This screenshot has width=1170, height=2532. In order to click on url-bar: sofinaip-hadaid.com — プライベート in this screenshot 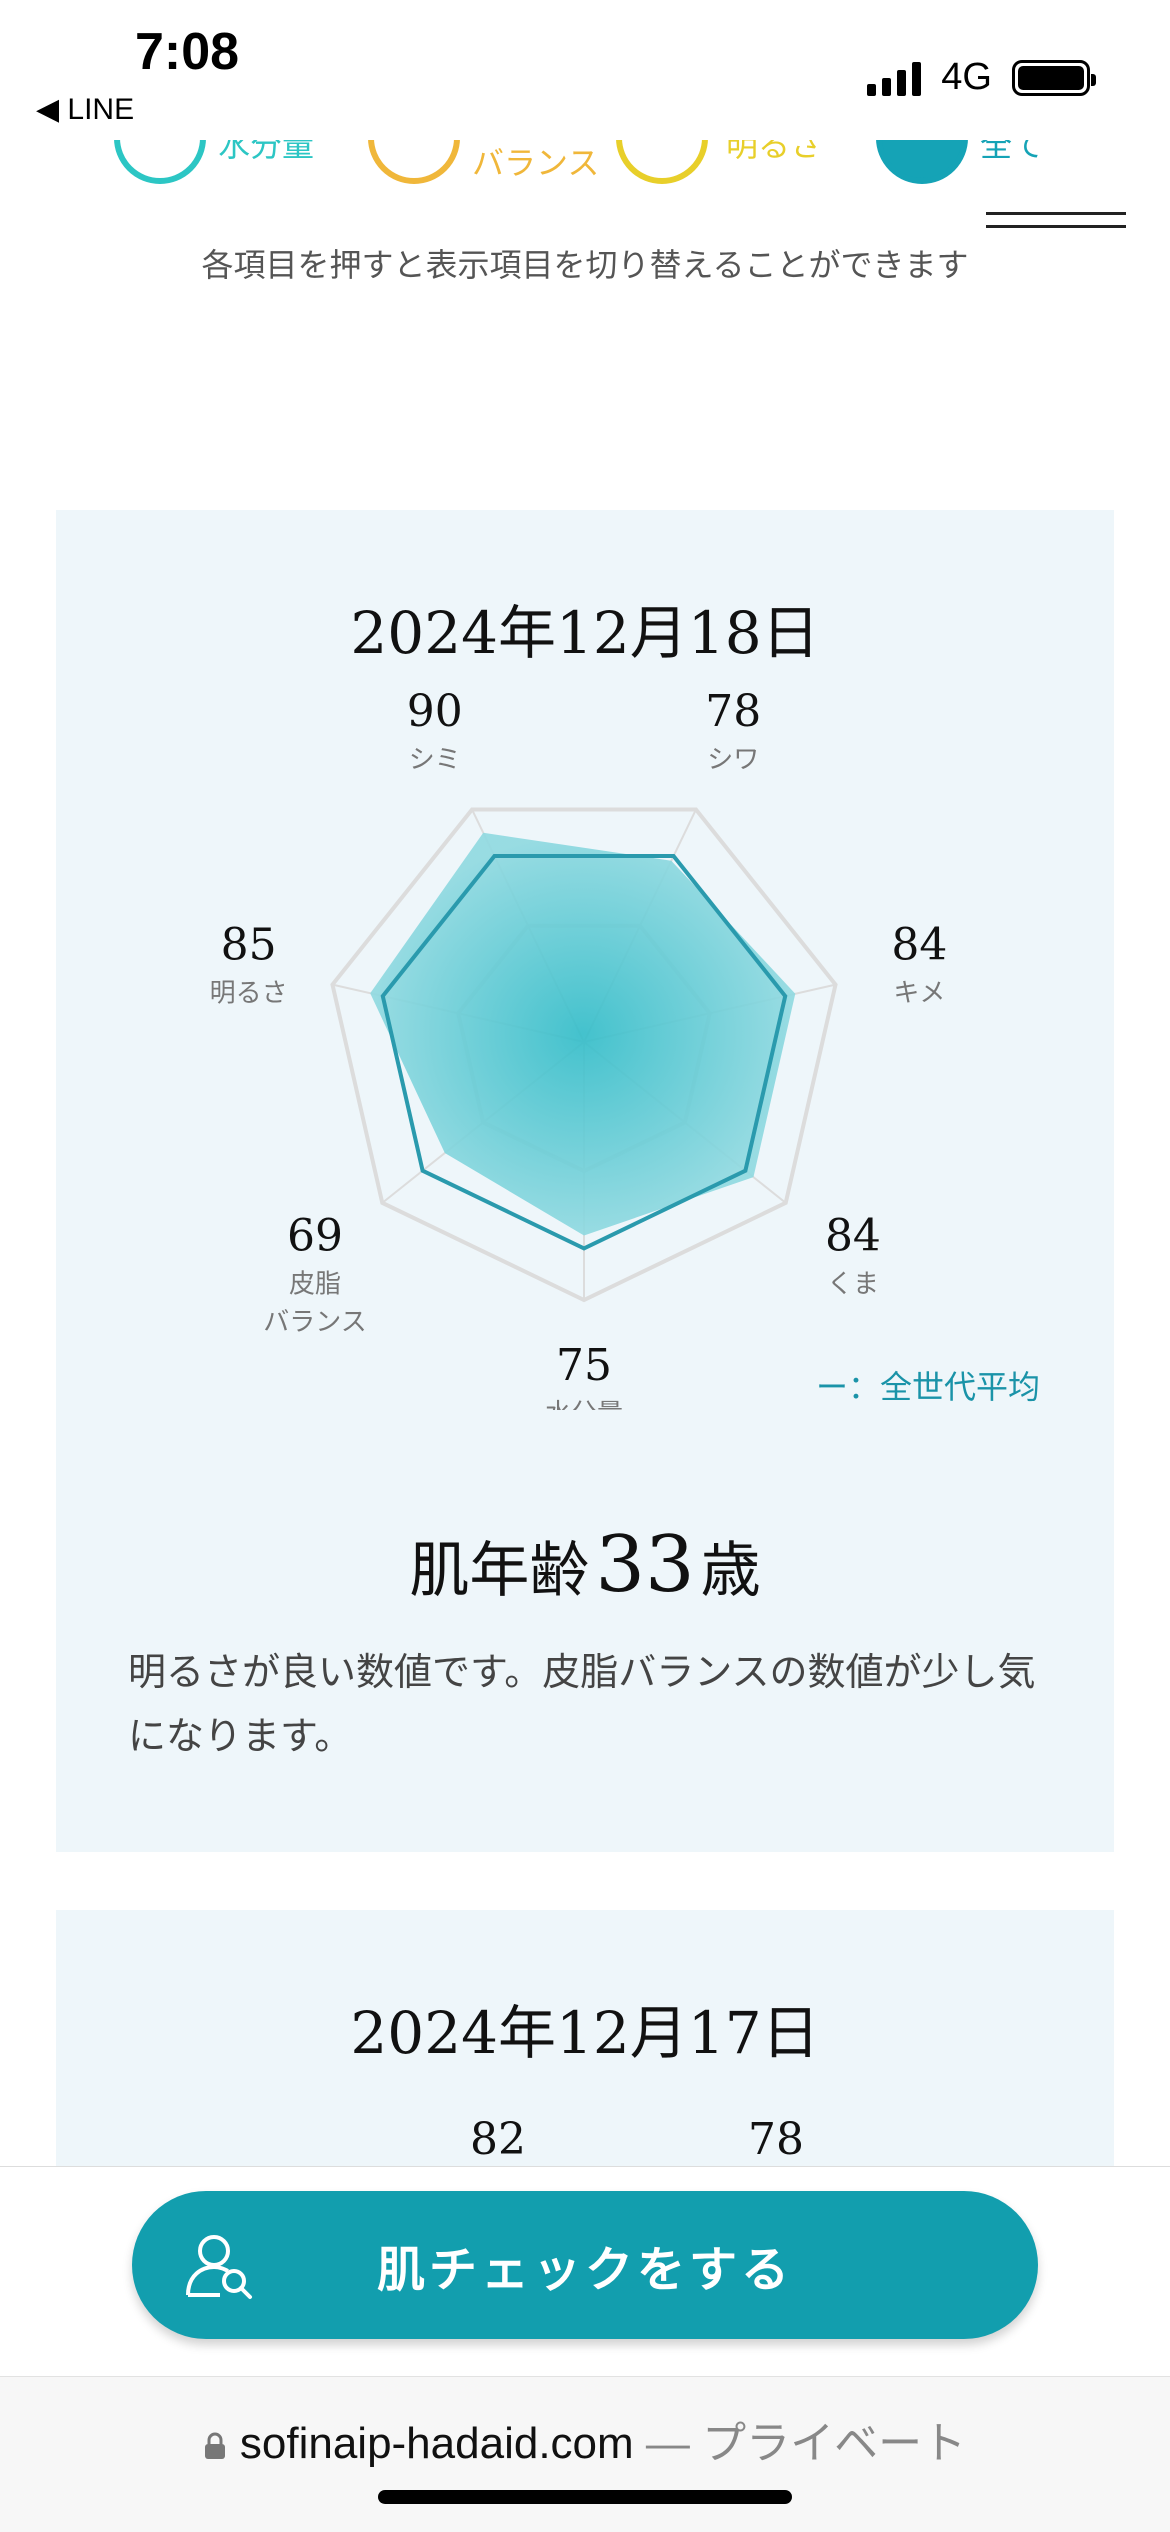, I will do `click(585, 2454)`.